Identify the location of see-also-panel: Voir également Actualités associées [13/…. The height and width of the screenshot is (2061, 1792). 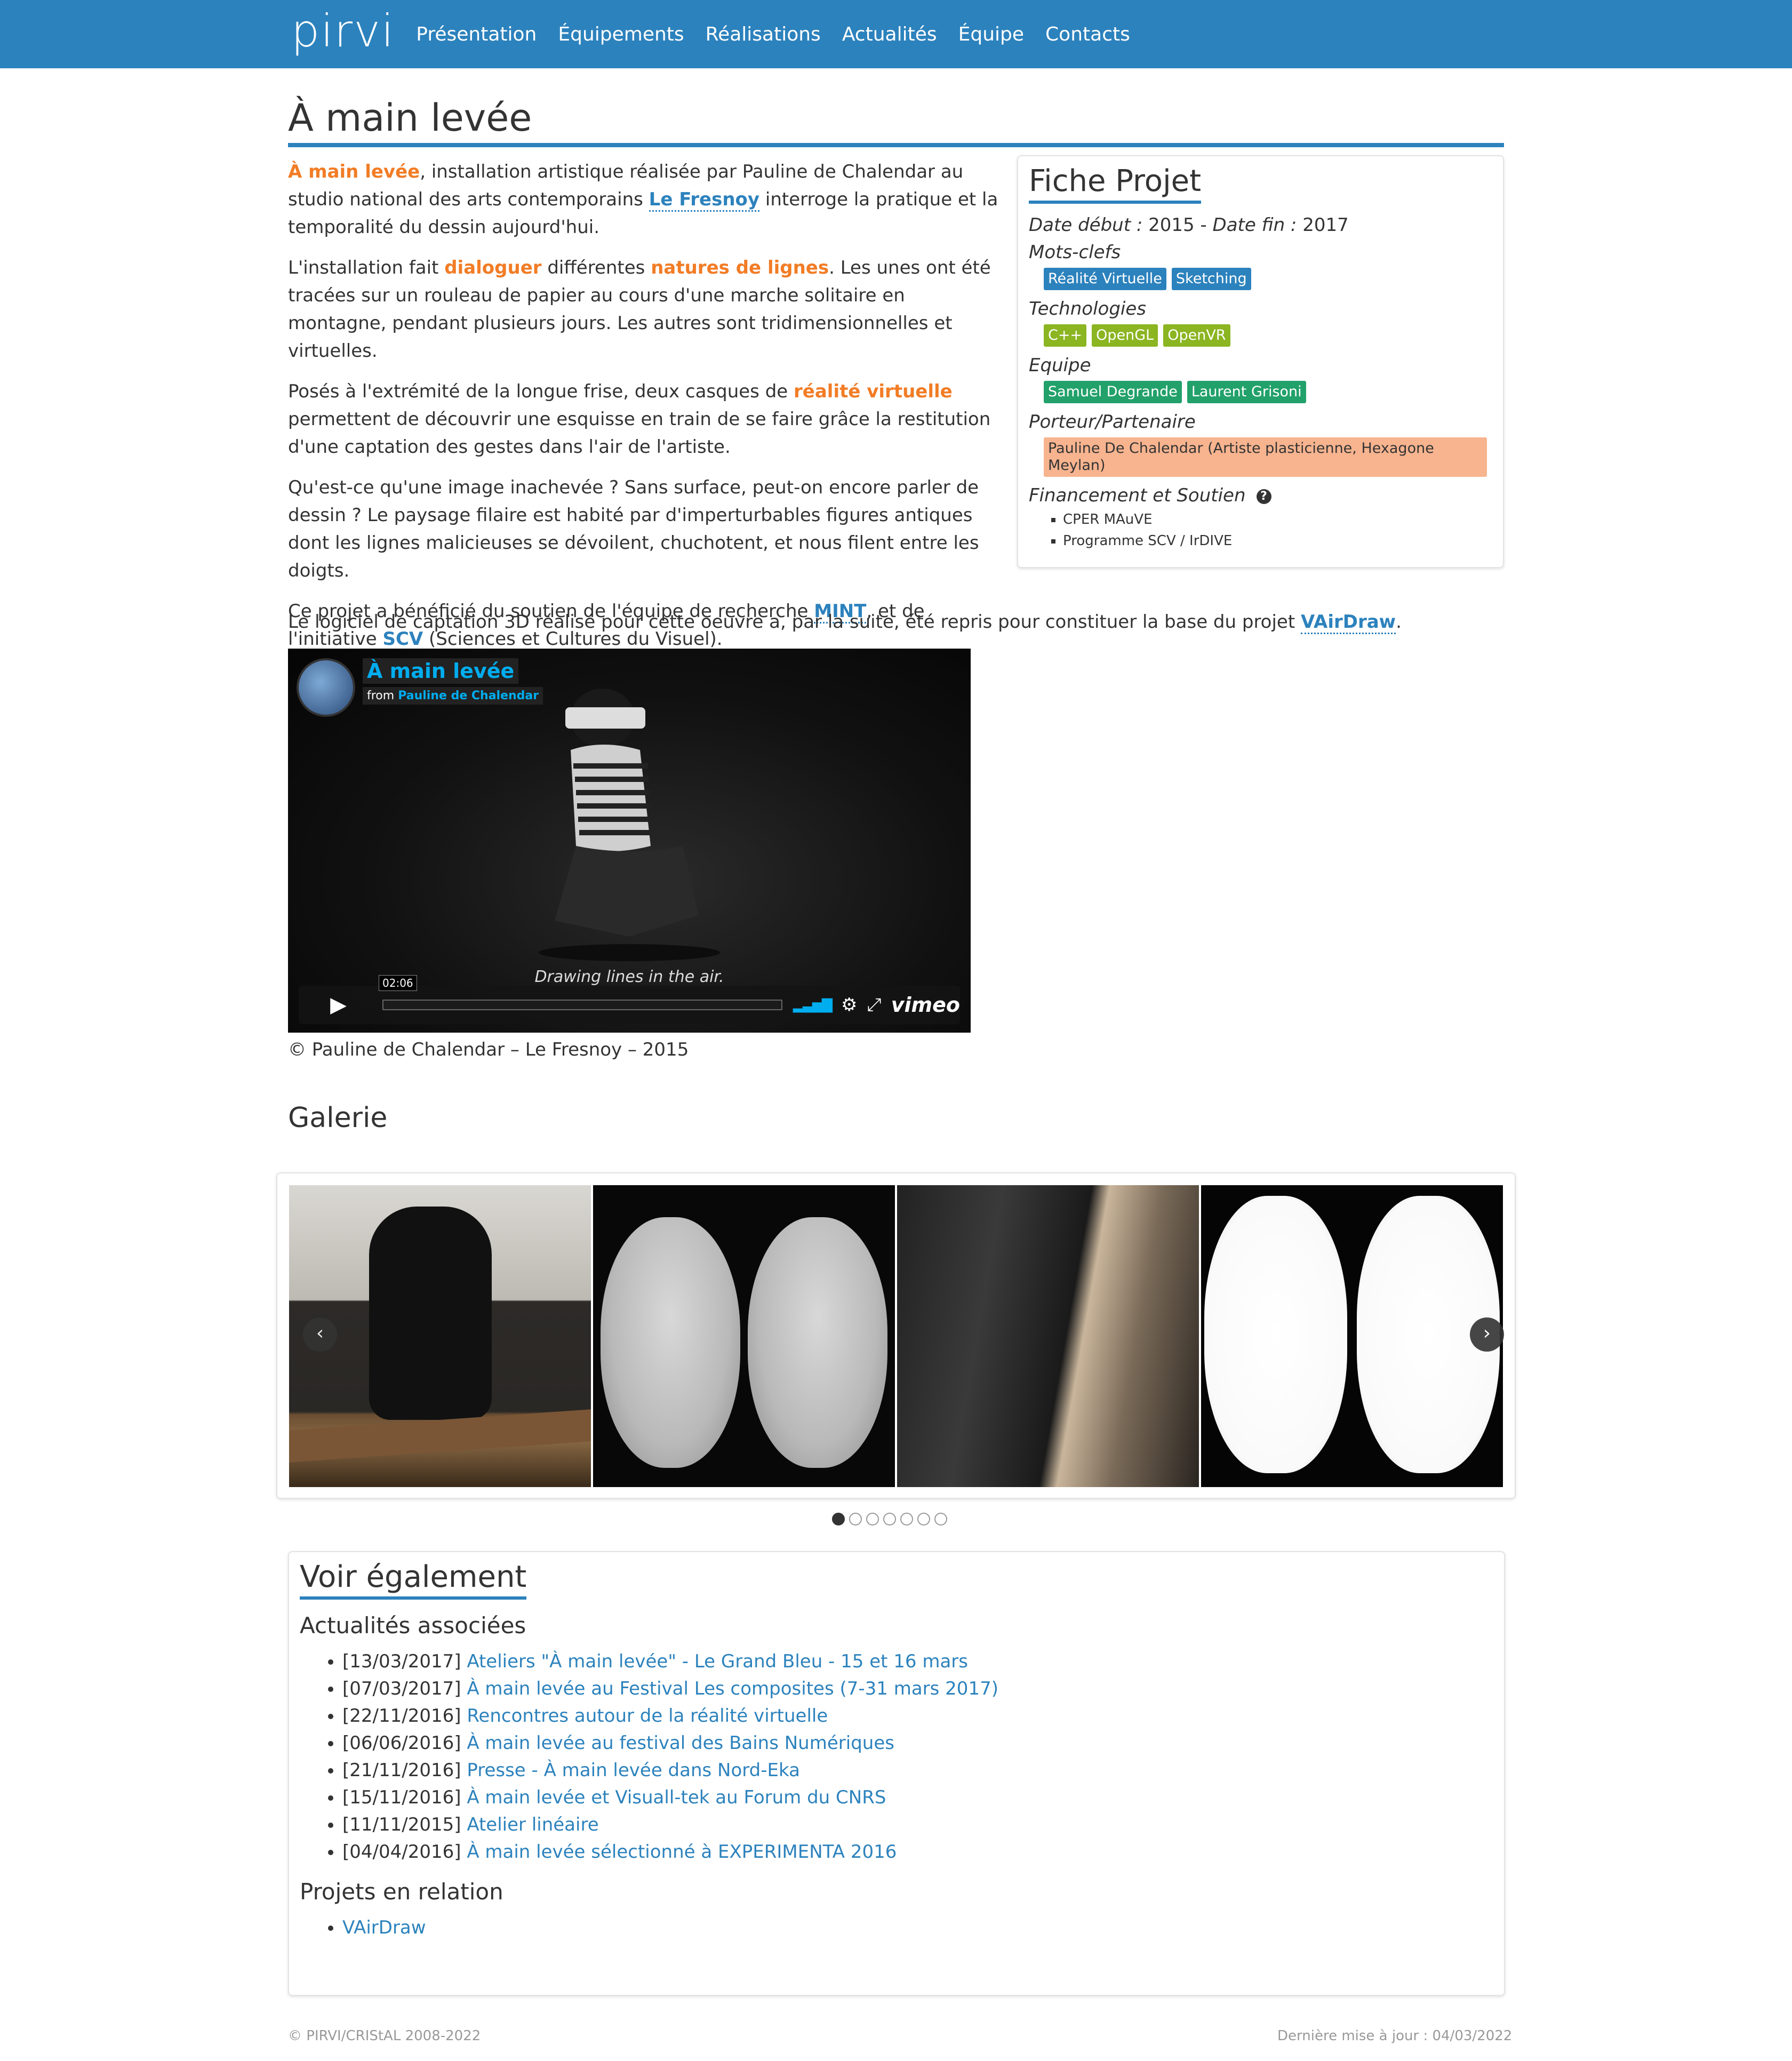
(896, 1774).